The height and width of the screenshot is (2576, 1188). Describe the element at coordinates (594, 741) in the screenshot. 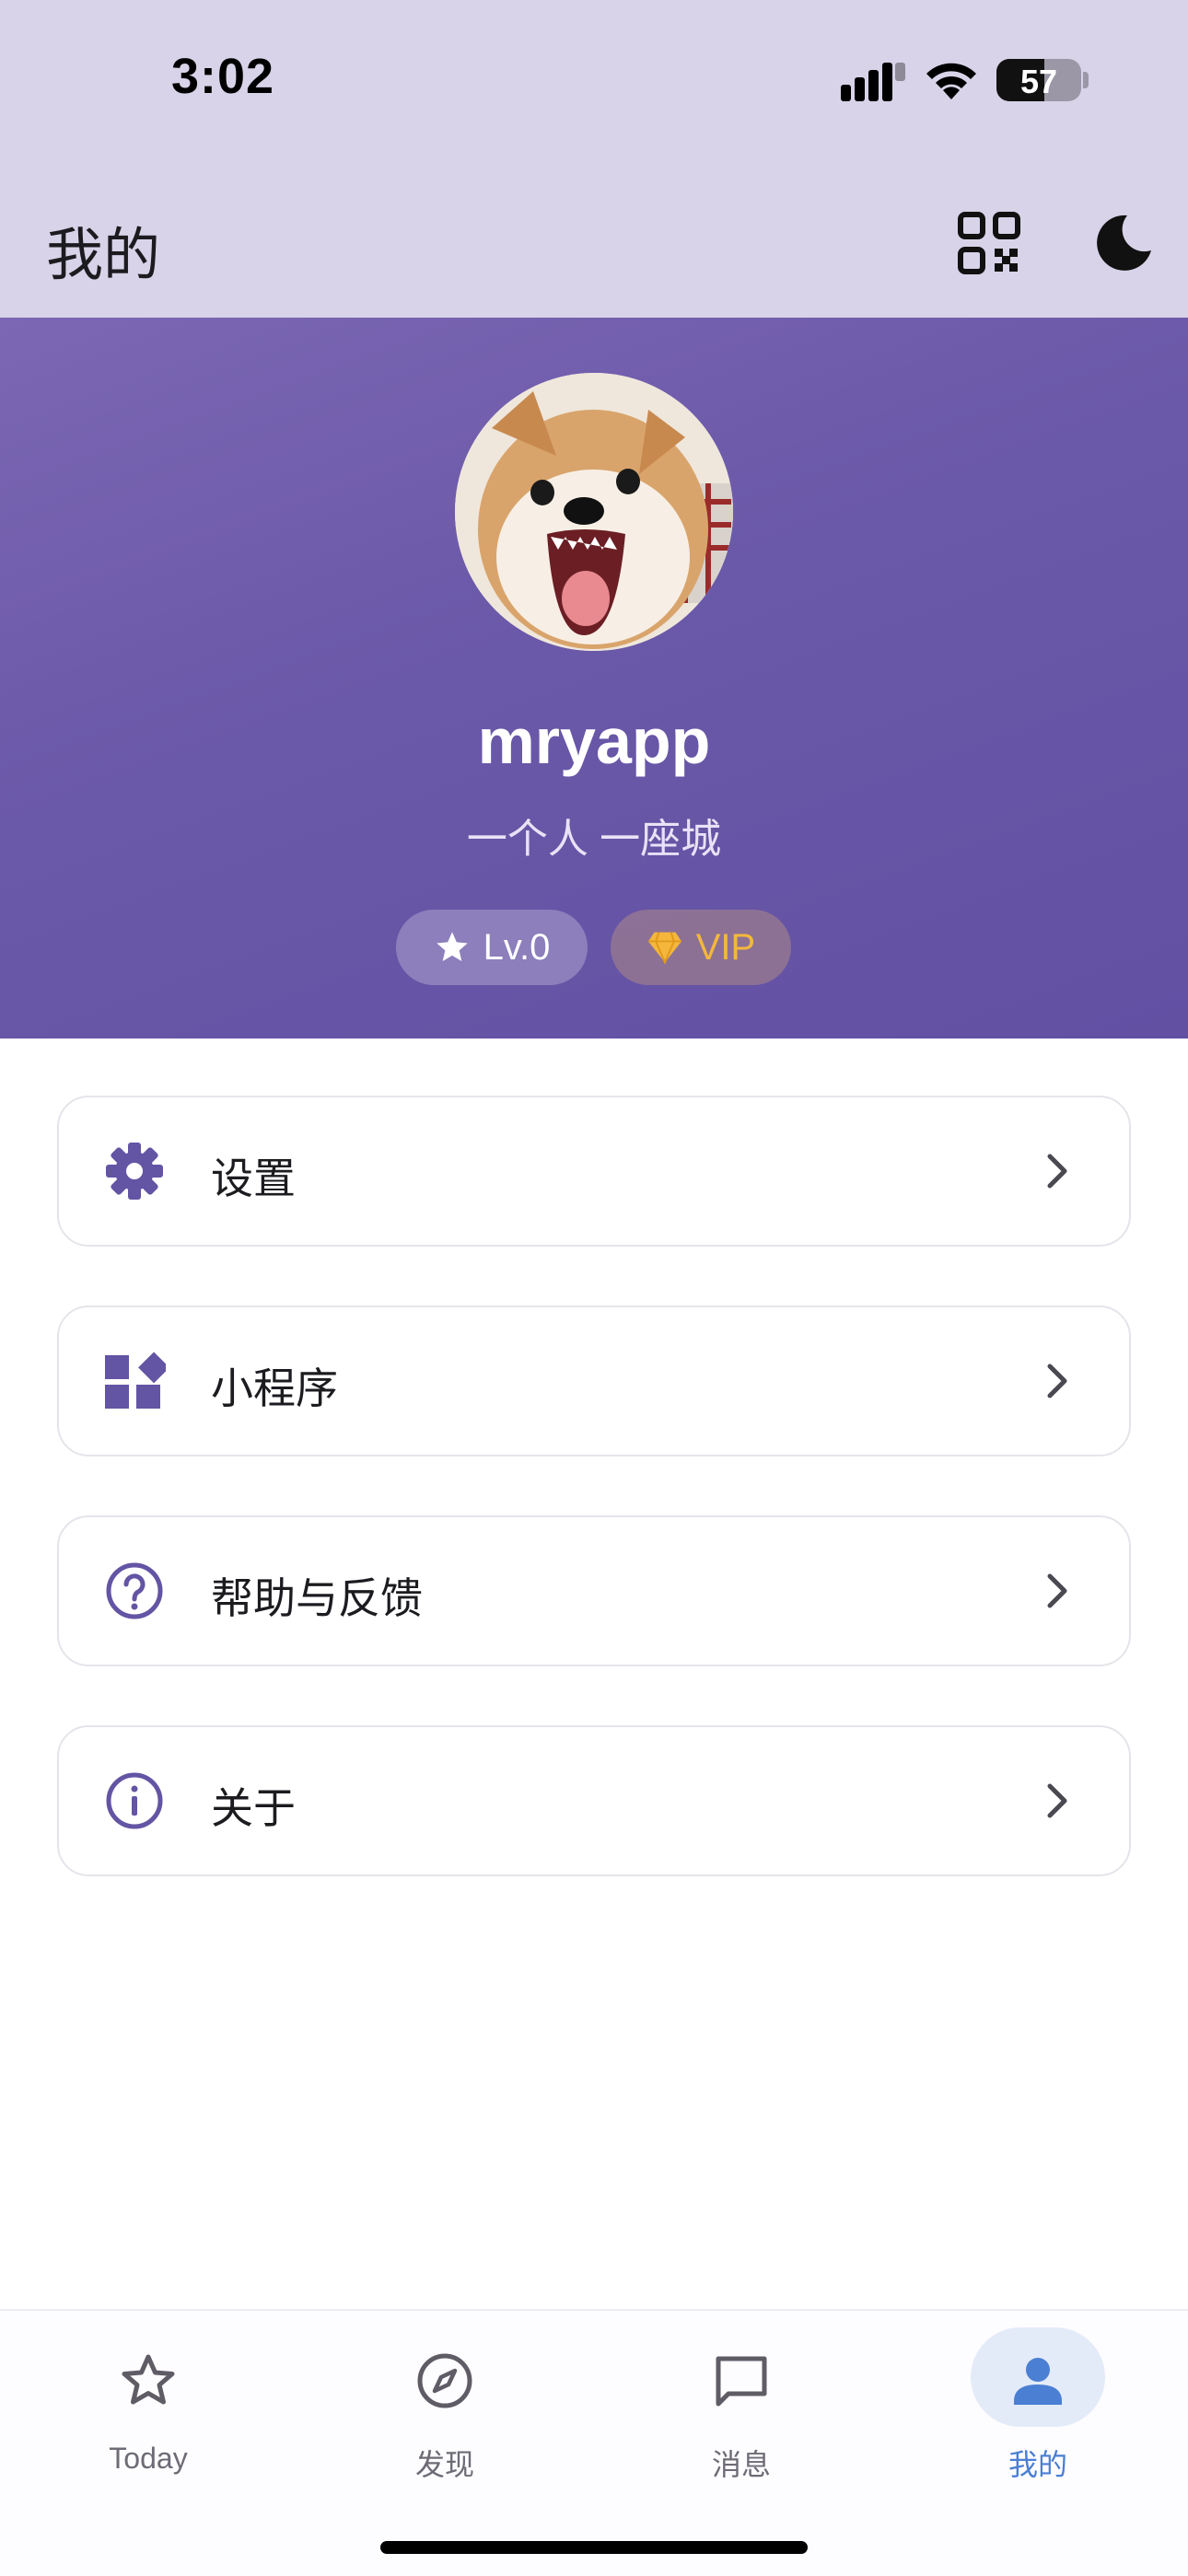

I see `username: mryapp` at that location.